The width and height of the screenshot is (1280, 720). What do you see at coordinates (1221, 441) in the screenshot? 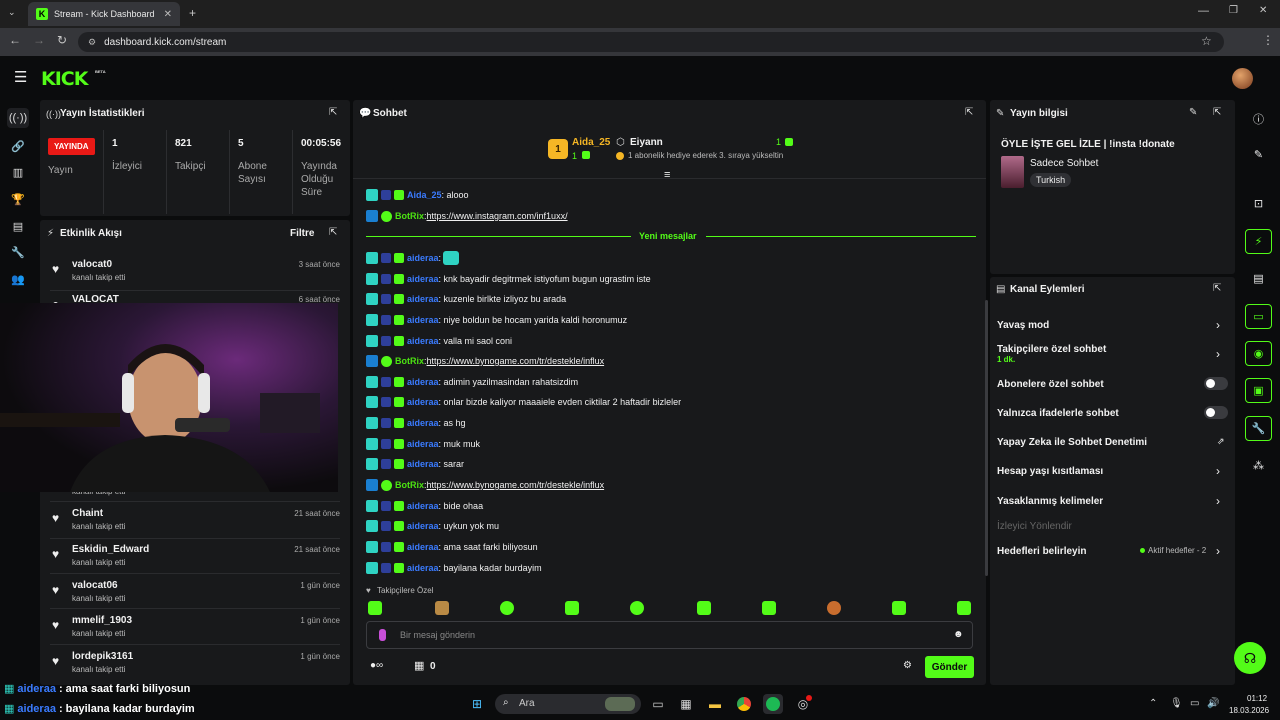
I see `external-link-icon: ⇗` at bounding box center [1221, 441].